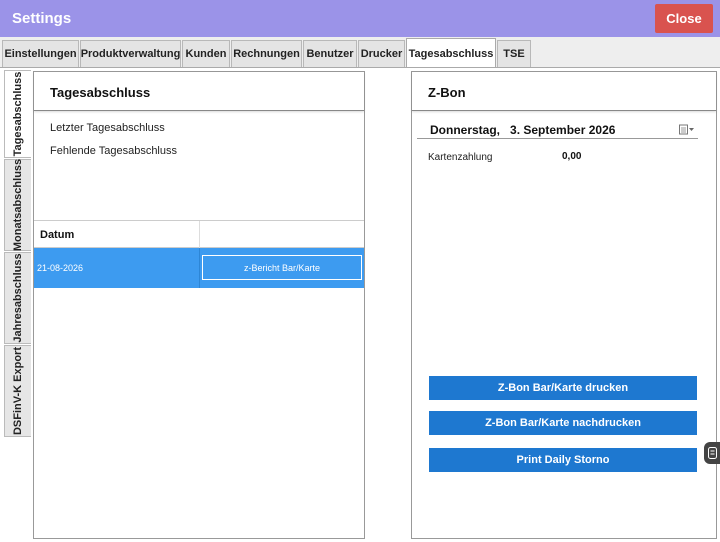 The image size is (720, 542). I want to click on print-z-bon-button: Z-Bon Bar/Karte drucken, so click(563, 388).